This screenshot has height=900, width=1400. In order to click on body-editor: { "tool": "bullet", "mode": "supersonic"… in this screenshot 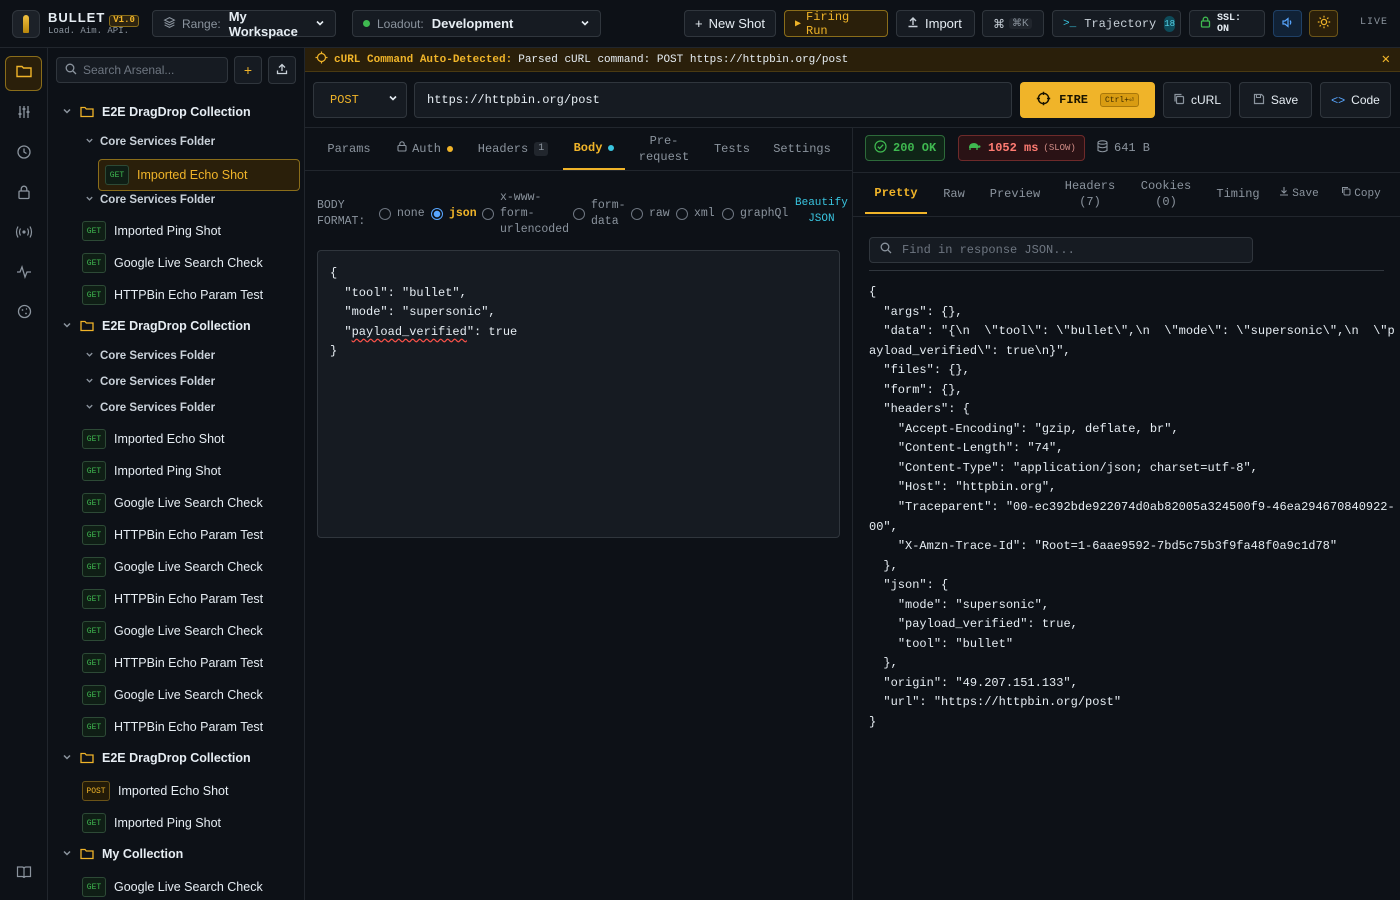, I will do `click(578, 394)`.